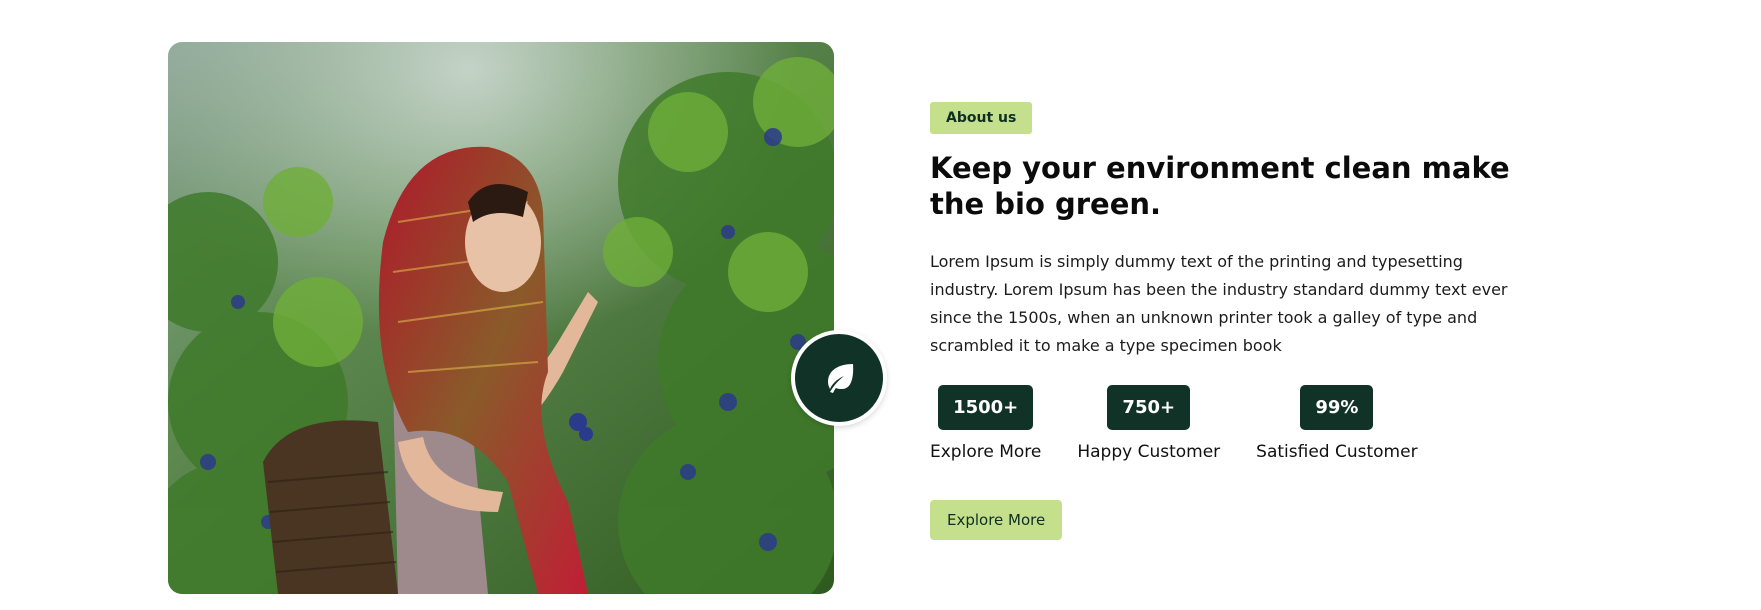  What do you see at coordinates (996, 520) in the screenshot?
I see `explore-more-button: Explore More` at bounding box center [996, 520].